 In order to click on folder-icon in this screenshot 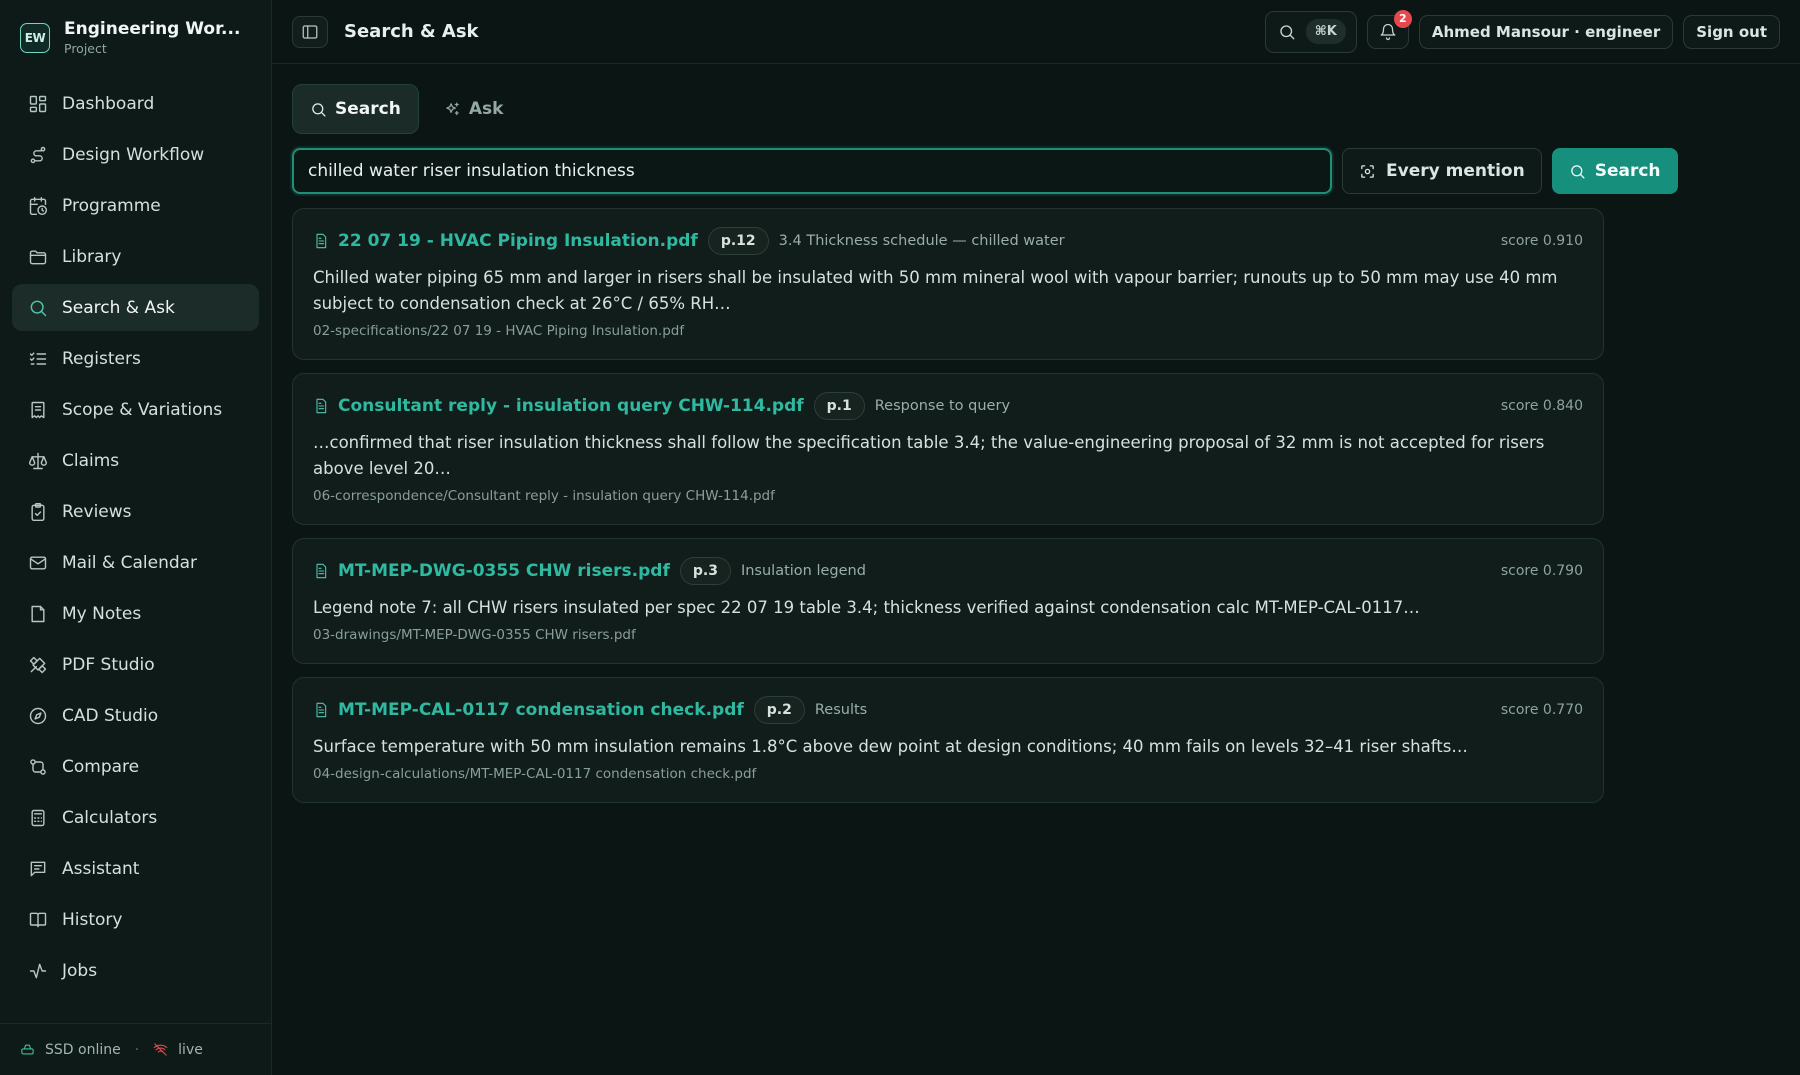, I will do `click(38, 256)`.